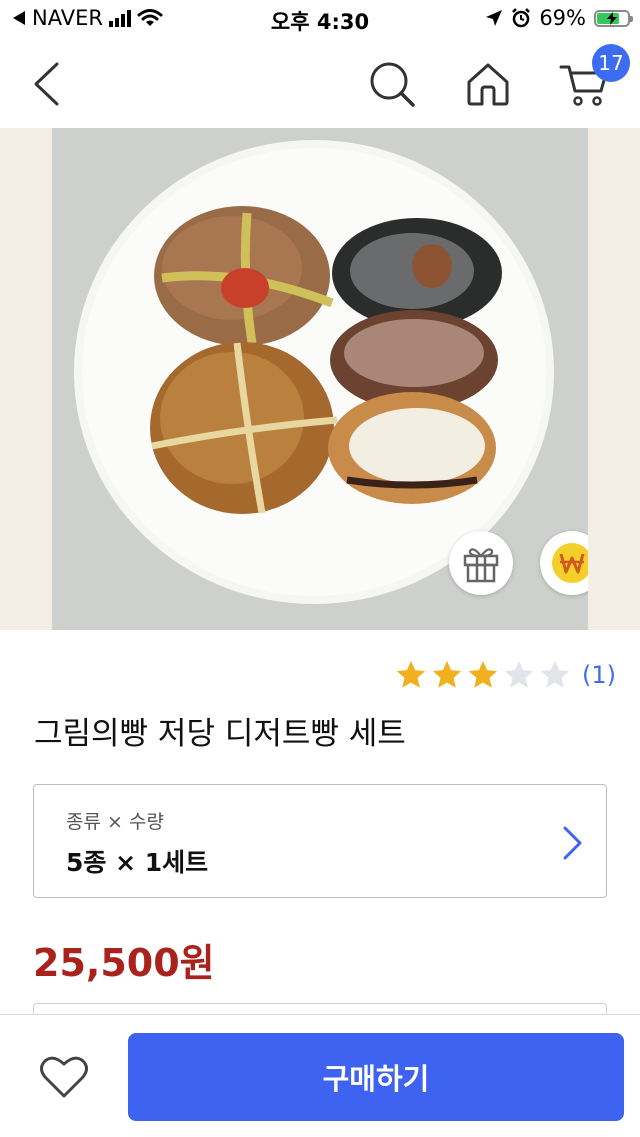  I want to click on gift-icon, so click(481, 565).